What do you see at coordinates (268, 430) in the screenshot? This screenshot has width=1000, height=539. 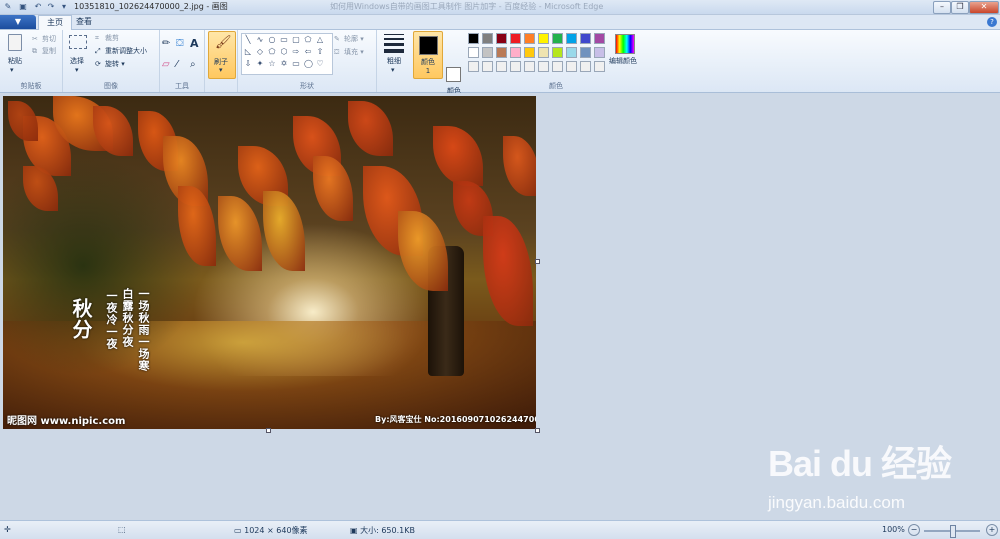 I see `canvas-resize-handle-bottom` at bounding box center [268, 430].